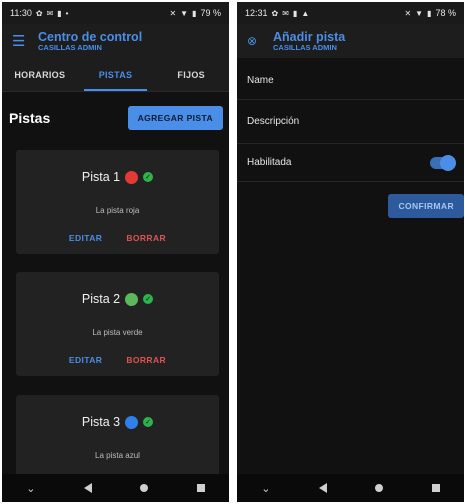 The image size is (465, 504). What do you see at coordinates (132, 422) in the screenshot?
I see `blue-circle-icon` at bounding box center [132, 422].